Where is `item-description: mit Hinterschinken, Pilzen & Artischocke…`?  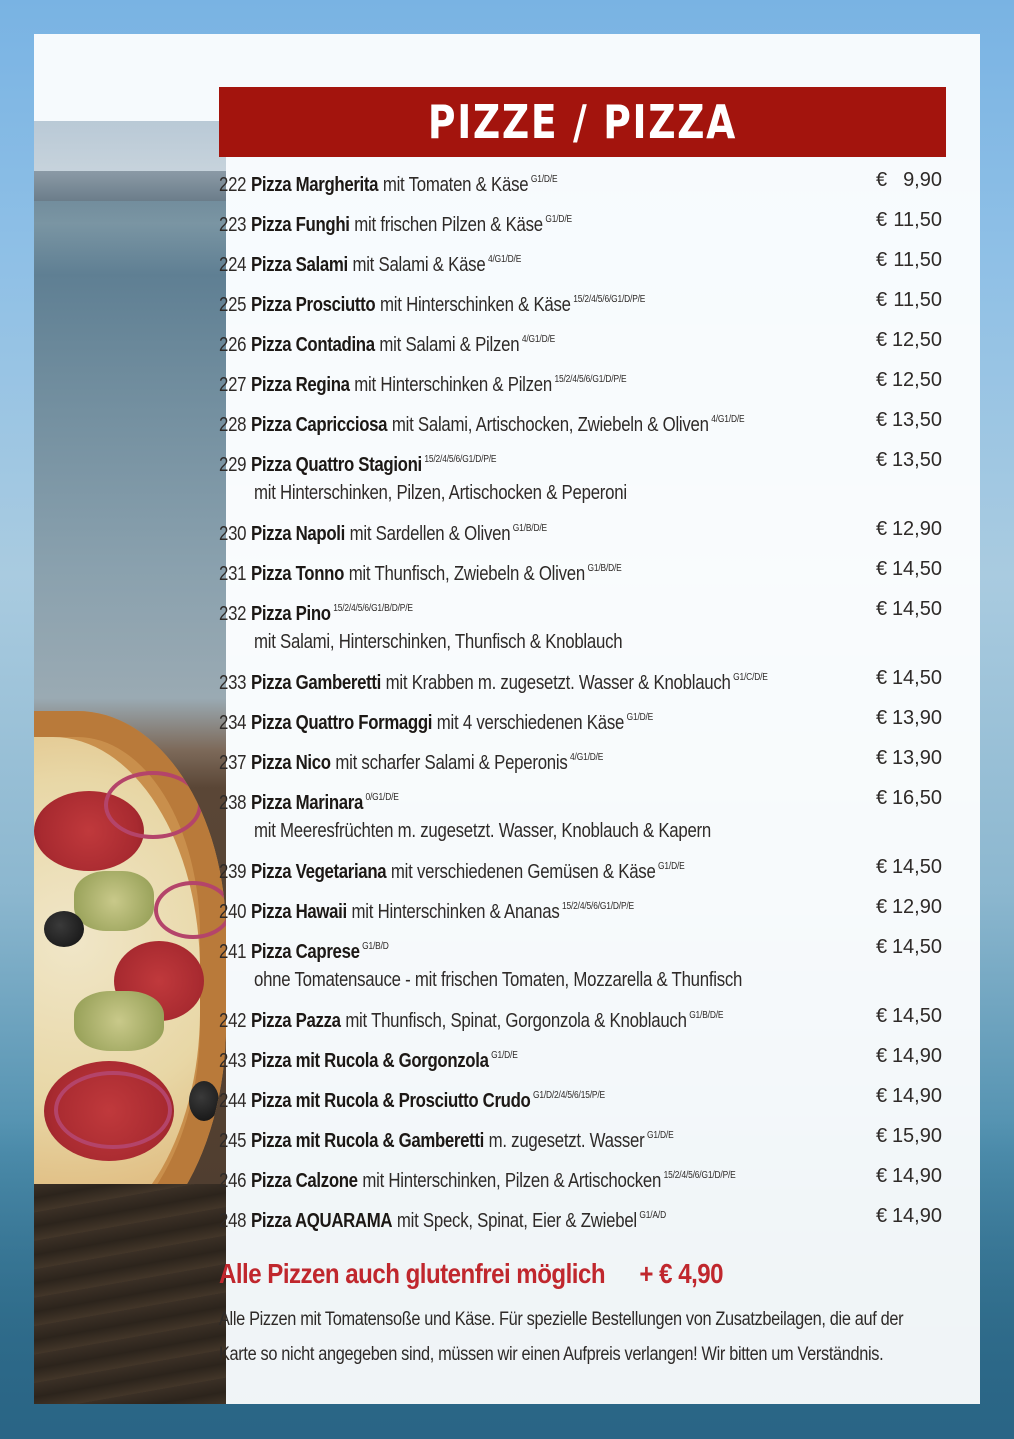 item-description: mit Hinterschinken, Pilzen & Artischocke… is located at coordinates (512, 1181).